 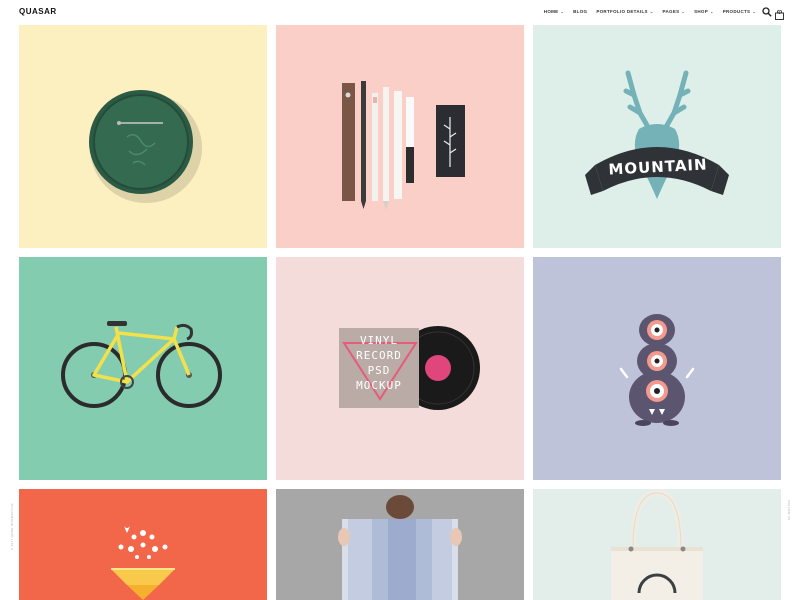 I want to click on cover-line: PSD, so click(x=379, y=370).